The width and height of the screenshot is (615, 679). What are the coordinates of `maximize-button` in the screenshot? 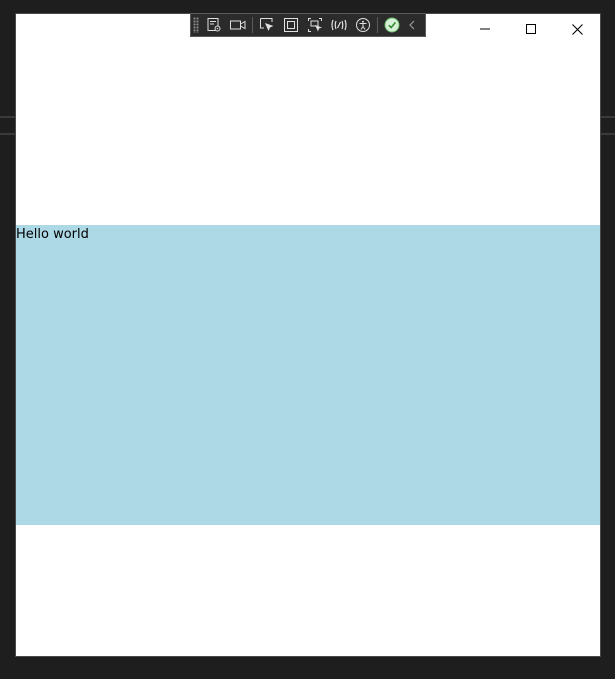 It's located at (531, 29).